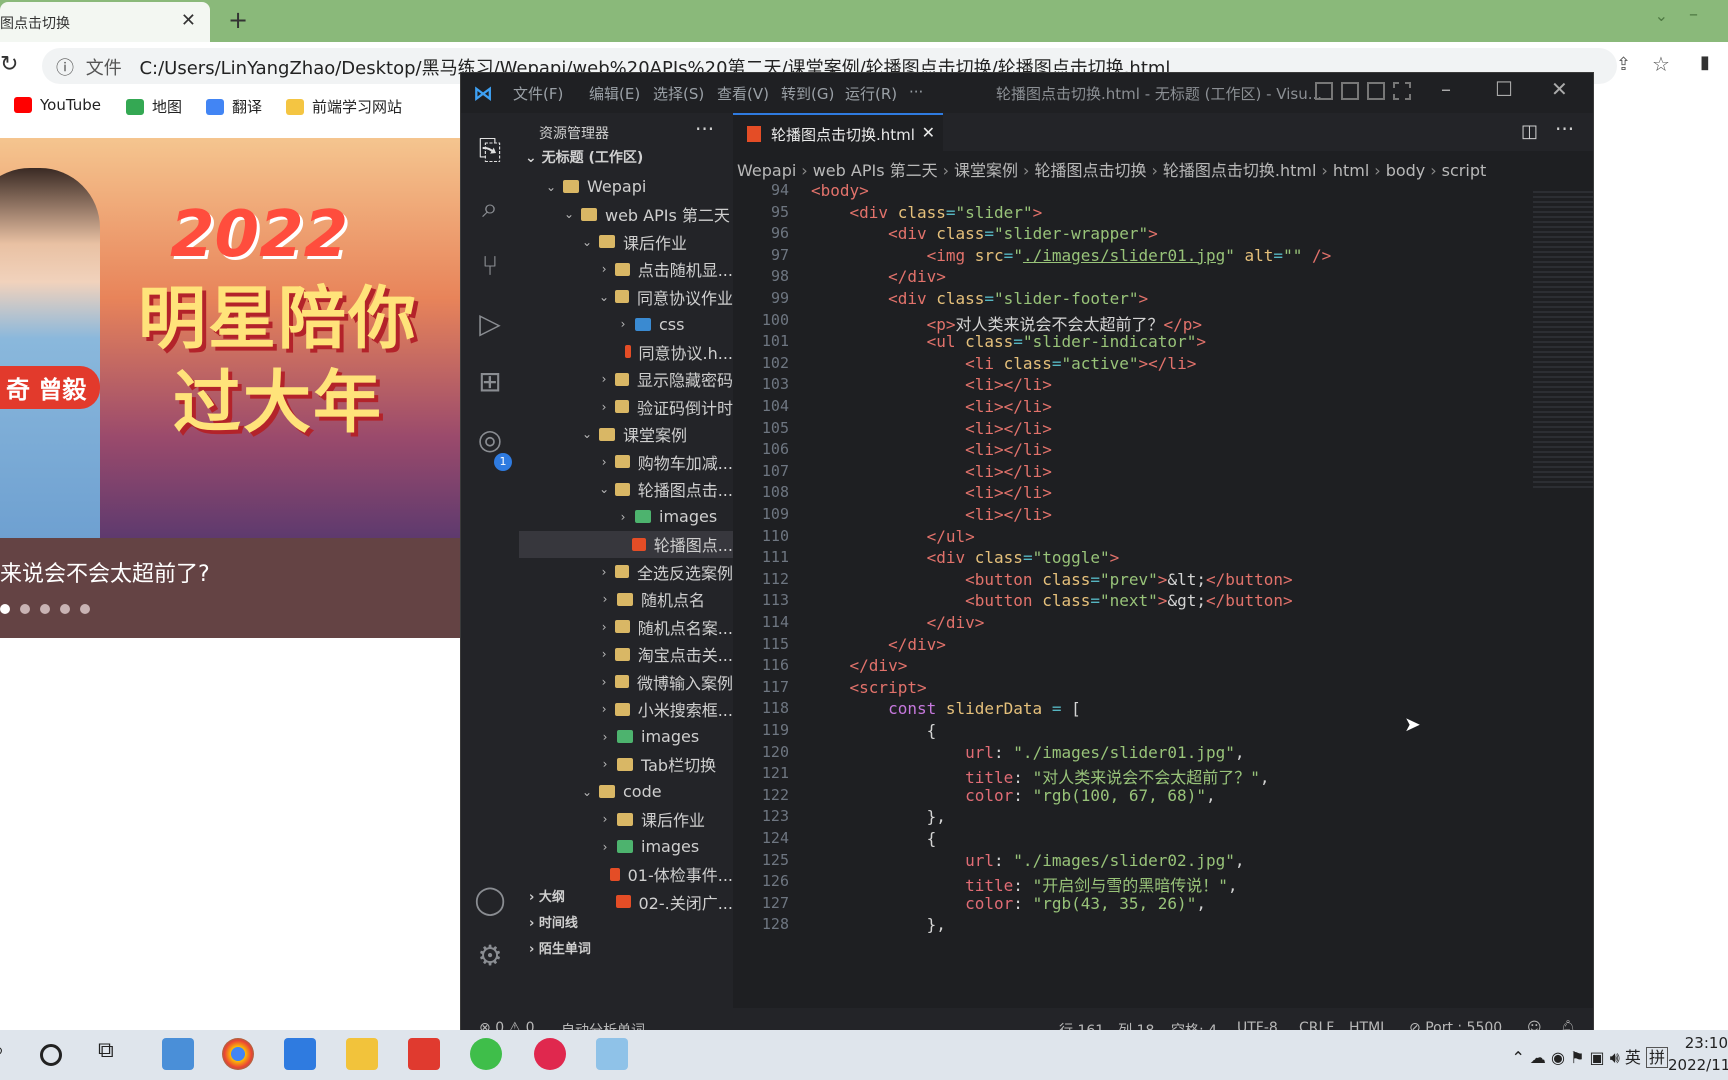 The width and height of the screenshot is (1728, 1080). I want to click on code-line: <script>, so click(869, 687).